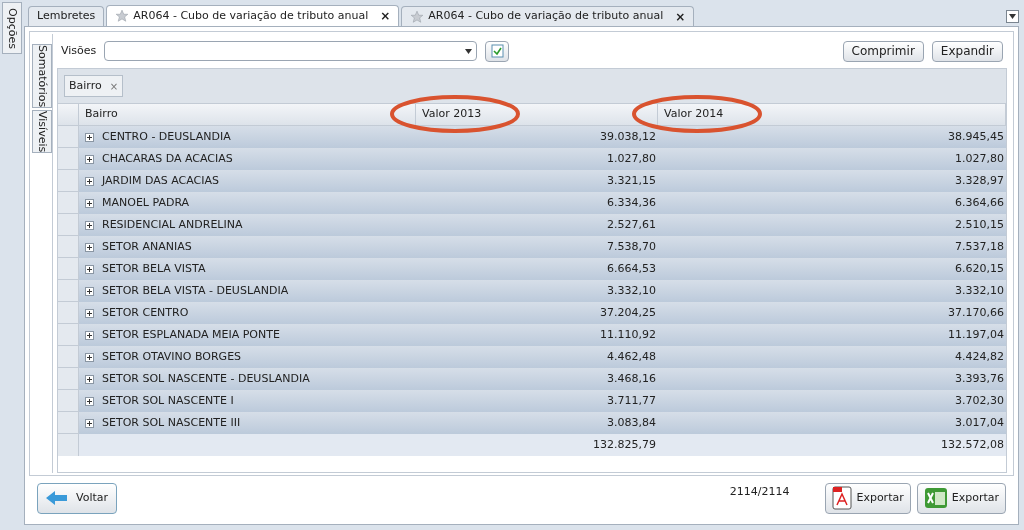  What do you see at coordinates (976, 136) in the screenshot?
I see `table-cell-text: 38.945,45` at bounding box center [976, 136].